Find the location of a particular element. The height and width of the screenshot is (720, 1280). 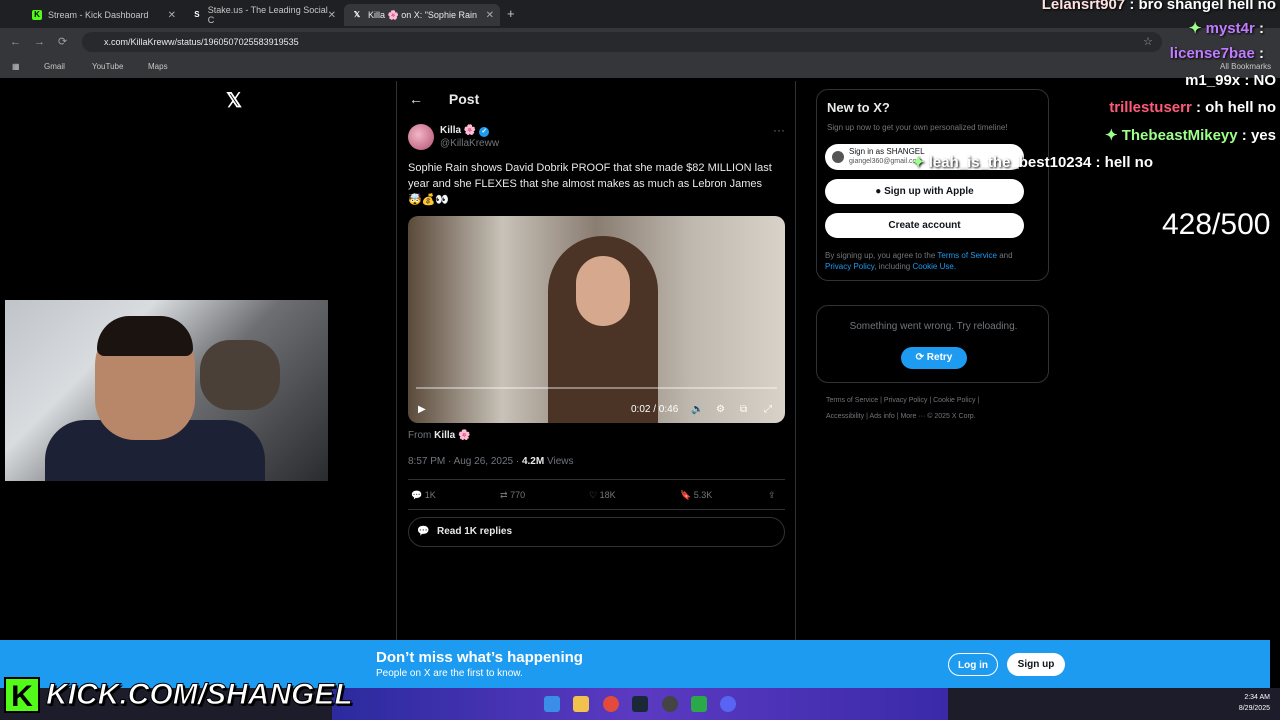

login-button: Log in is located at coordinates (973, 664).